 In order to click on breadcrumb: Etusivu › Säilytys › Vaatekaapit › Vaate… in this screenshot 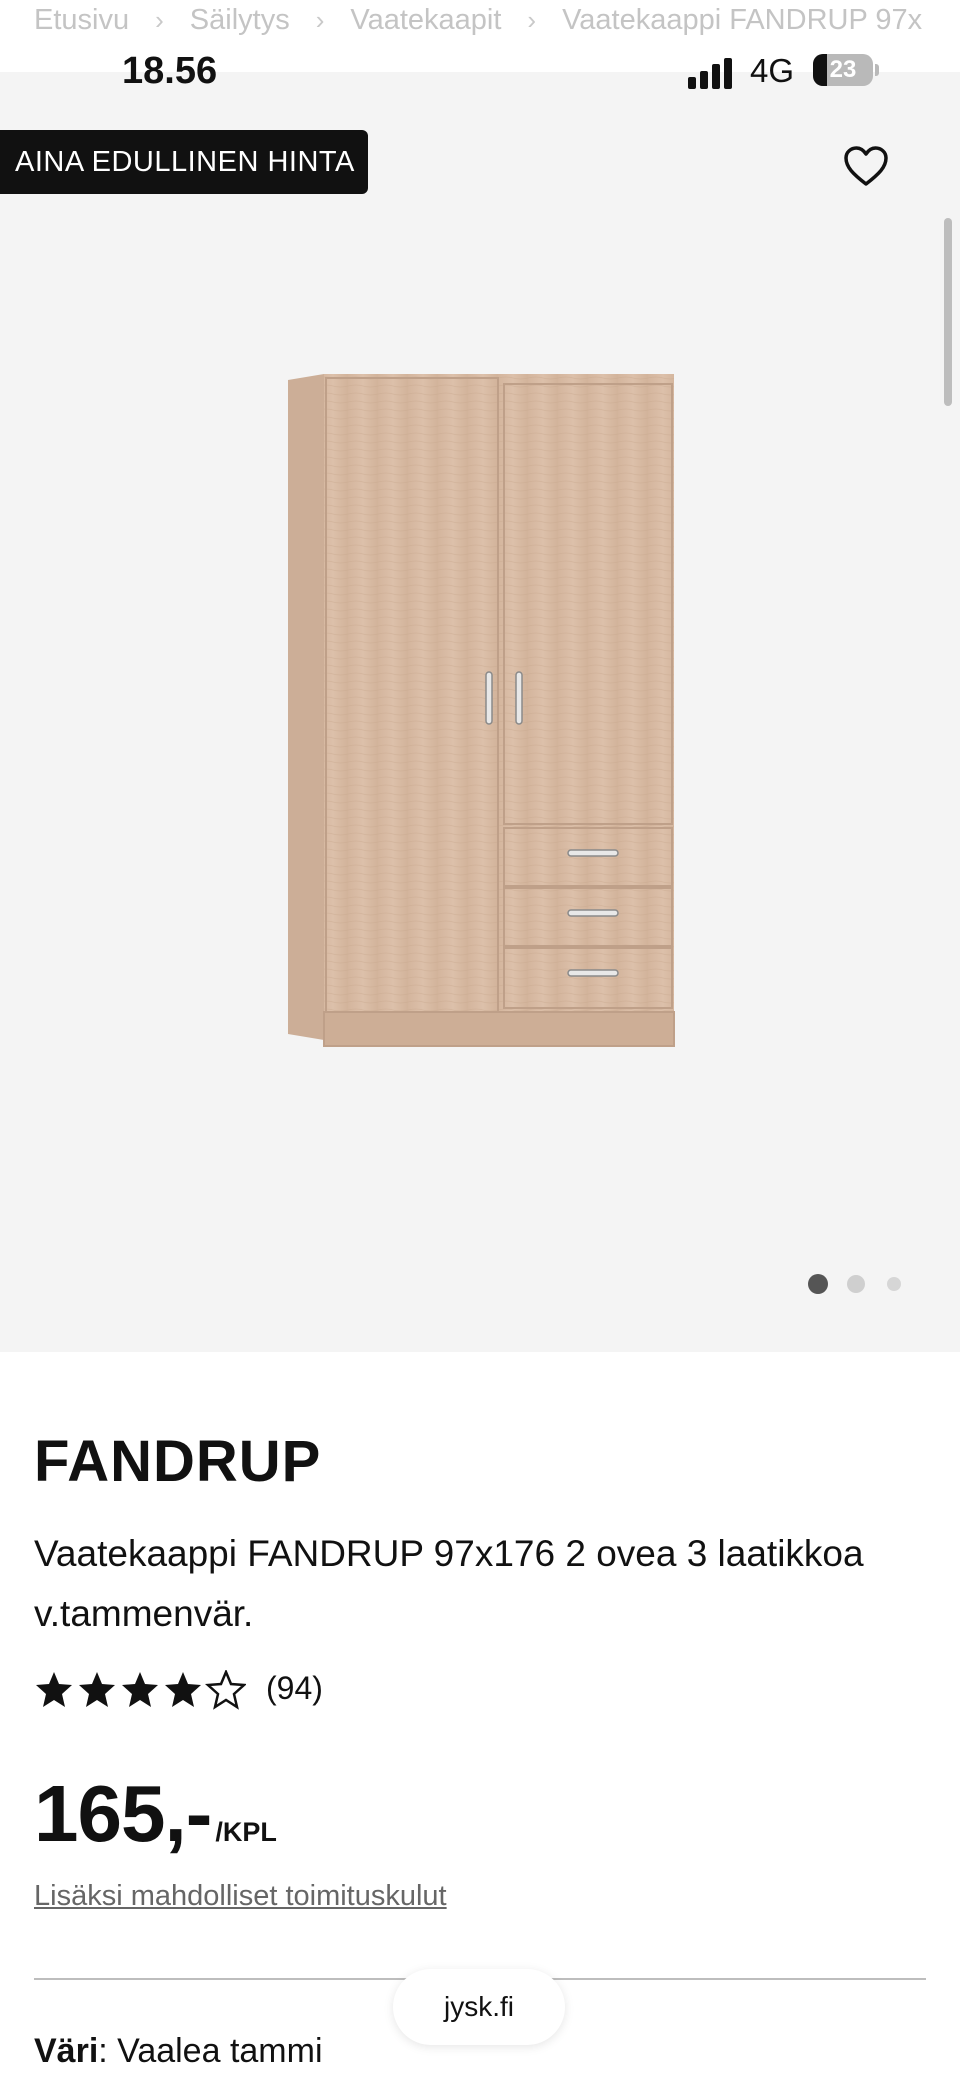, I will do `click(497, 20)`.